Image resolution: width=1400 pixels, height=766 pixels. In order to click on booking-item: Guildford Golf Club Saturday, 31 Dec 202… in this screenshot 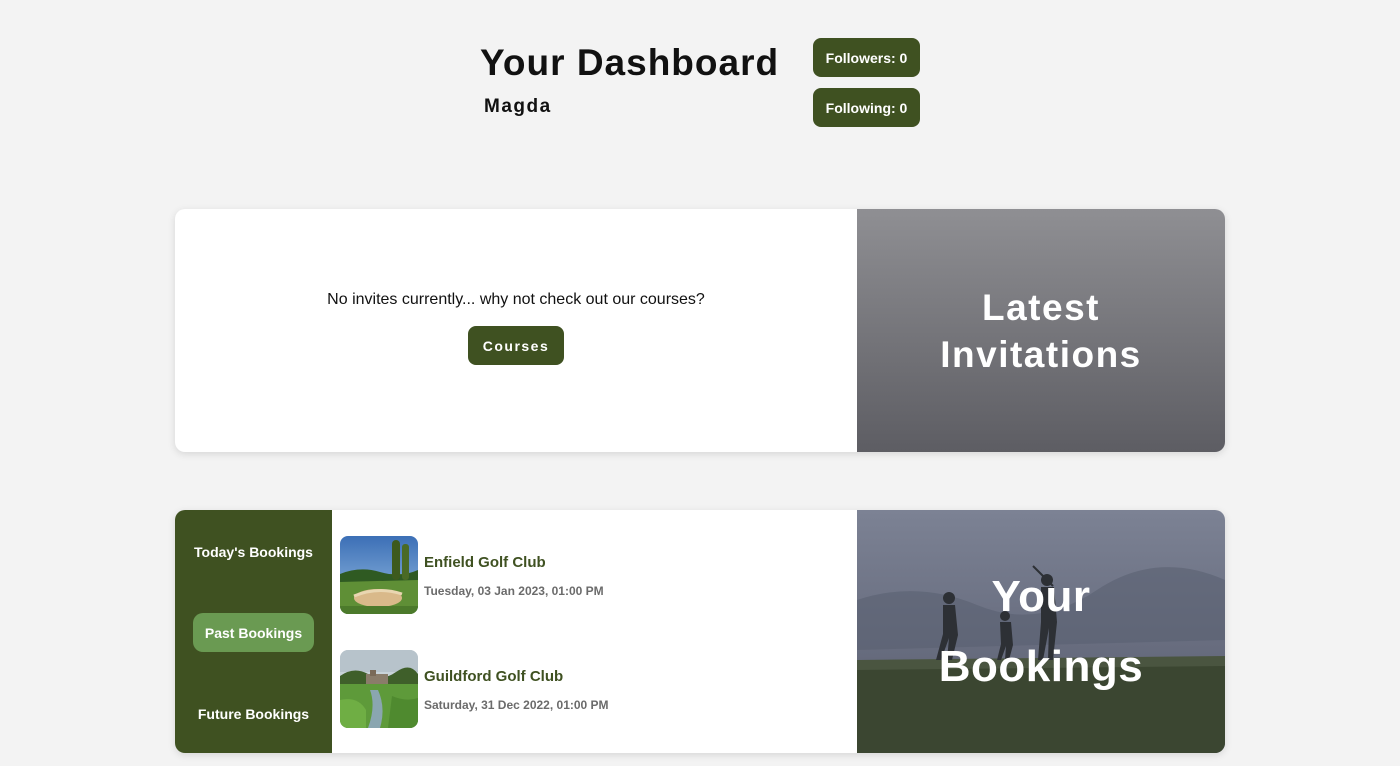, I will do `click(590, 689)`.